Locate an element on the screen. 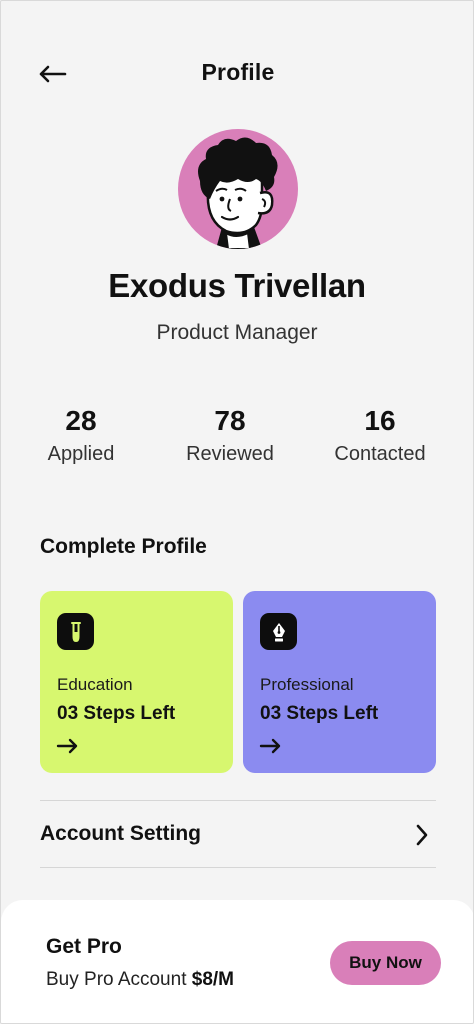 Image resolution: width=474 pixels, height=1024 pixels. stat-value: 78 is located at coordinates (230, 420).